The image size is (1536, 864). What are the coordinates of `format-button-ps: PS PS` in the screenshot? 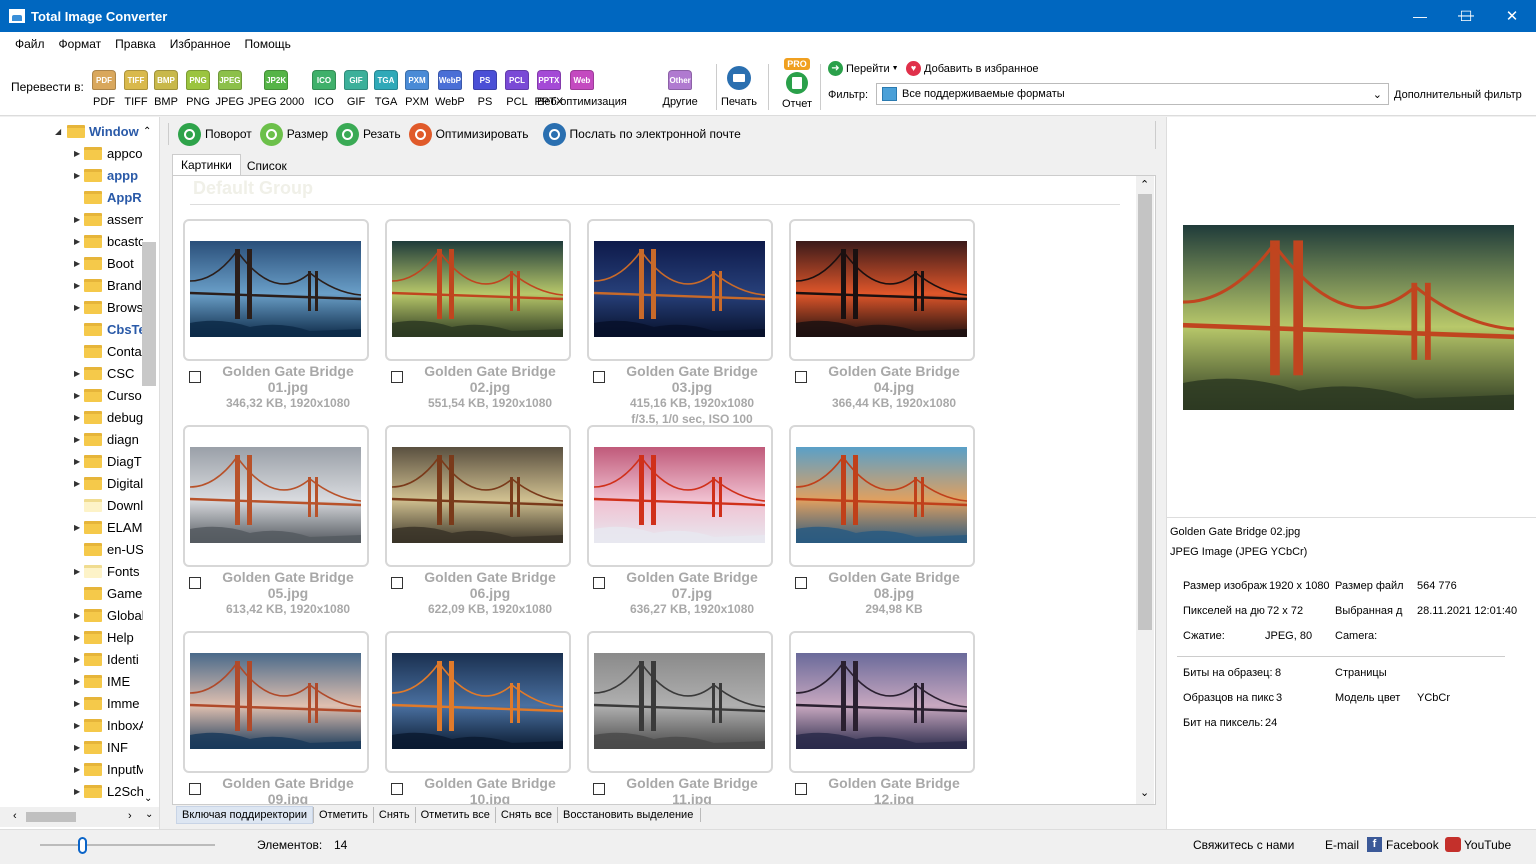 It's located at (485, 89).